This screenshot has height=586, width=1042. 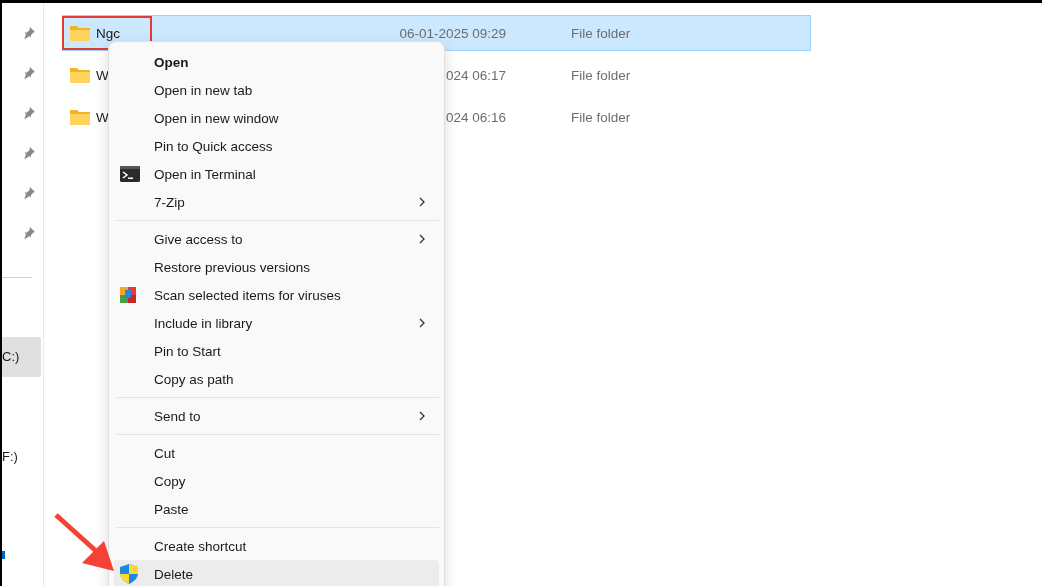 What do you see at coordinates (276, 62) in the screenshot?
I see `menu-item: Open` at bounding box center [276, 62].